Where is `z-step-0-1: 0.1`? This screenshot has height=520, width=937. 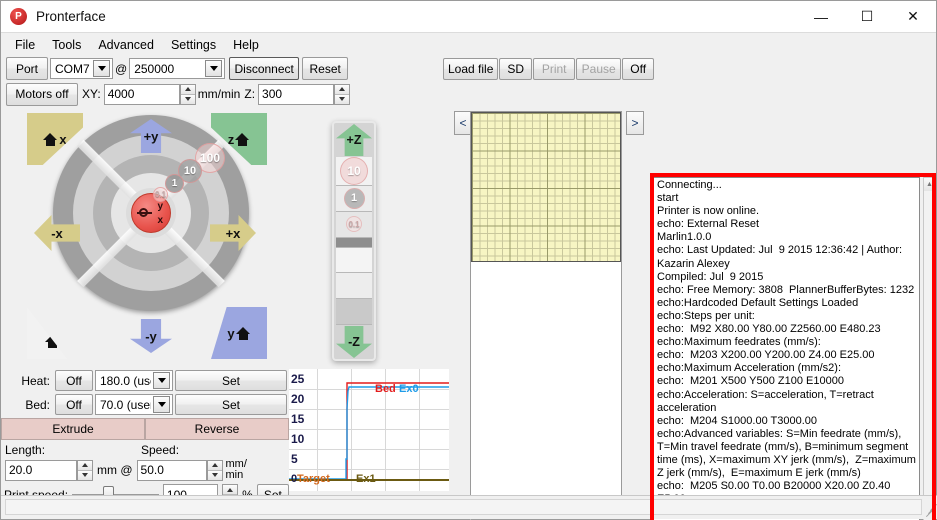
z-step-0-1: 0.1 is located at coordinates (354, 224).